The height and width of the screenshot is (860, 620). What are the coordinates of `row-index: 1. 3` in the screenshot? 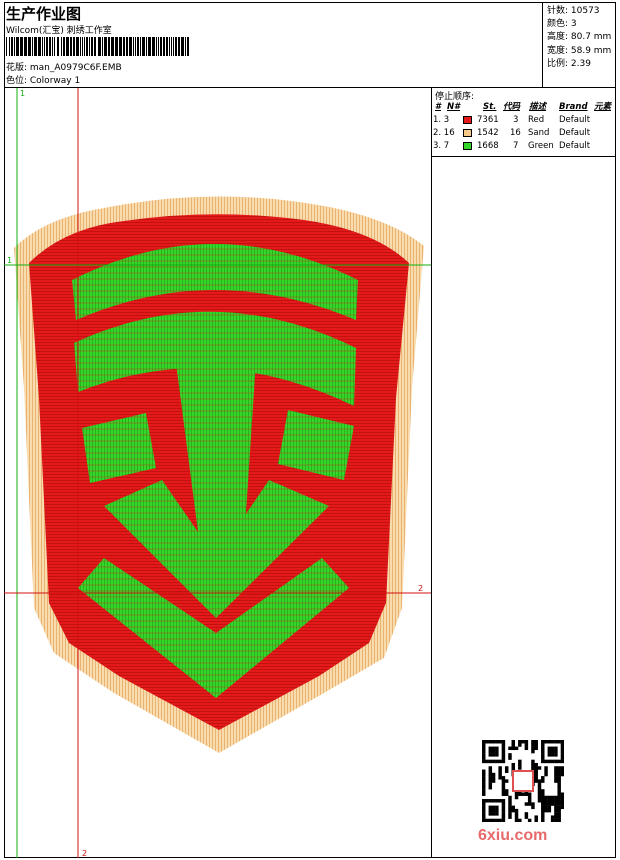 It's located at (441, 120).